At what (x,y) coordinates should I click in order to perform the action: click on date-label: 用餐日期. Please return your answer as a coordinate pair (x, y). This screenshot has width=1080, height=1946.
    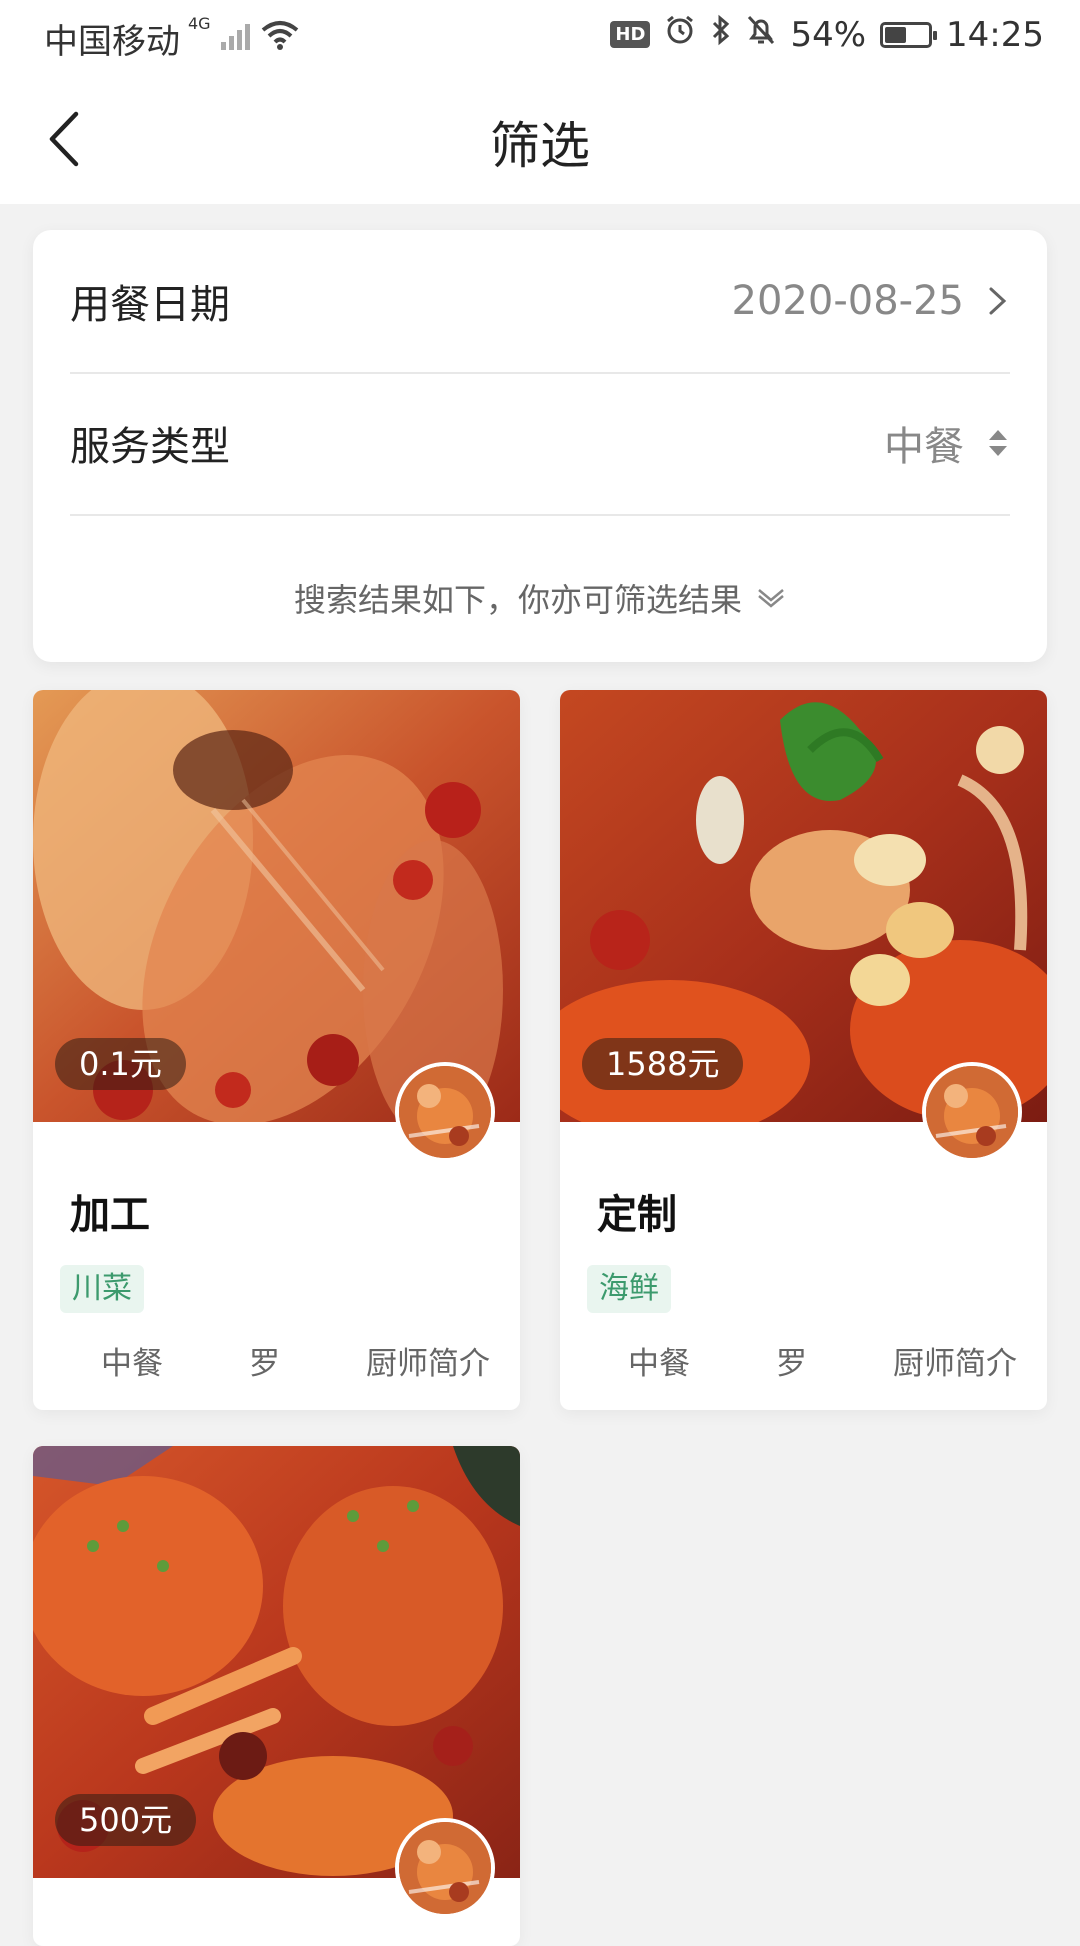
    Looking at the image, I should click on (150, 305).